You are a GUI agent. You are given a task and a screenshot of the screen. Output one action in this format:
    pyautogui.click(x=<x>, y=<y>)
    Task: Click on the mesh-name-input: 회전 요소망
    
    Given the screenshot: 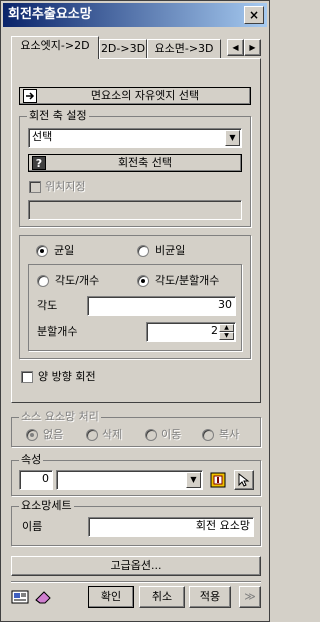 What is the action you would take?
    pyautogui.click(x=171, y=527)
    